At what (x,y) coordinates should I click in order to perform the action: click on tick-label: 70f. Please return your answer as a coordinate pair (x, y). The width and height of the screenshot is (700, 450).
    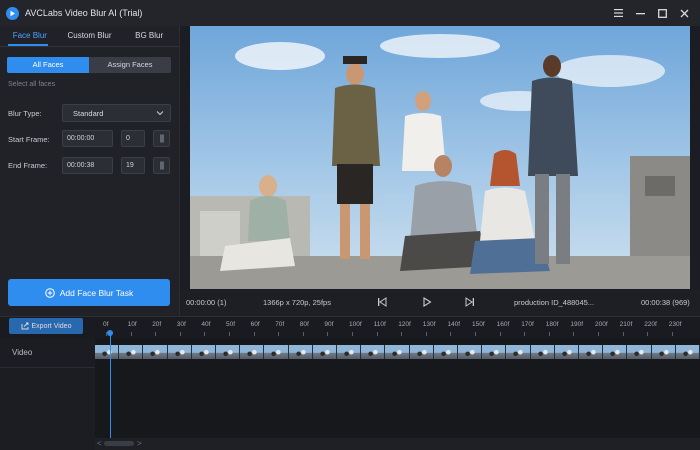
    Looking at the image, I should click on (280, 324).